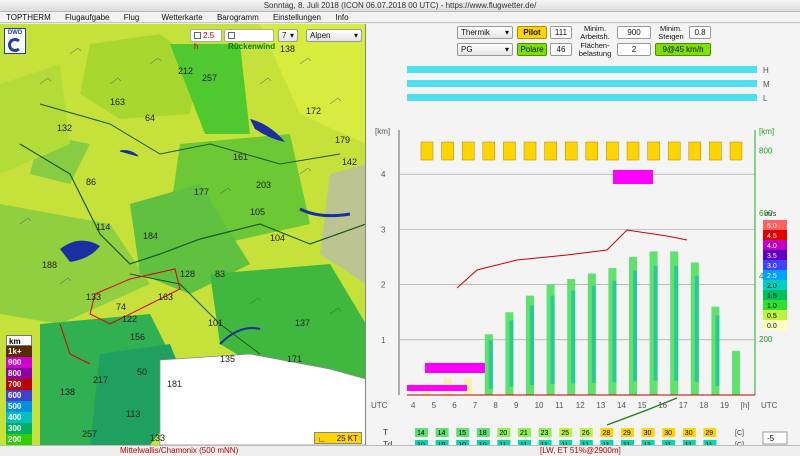  What do you see at coordinates (241, 157) in the screenshot?
I see `map-value: 161` at bounding box center [241, 157].